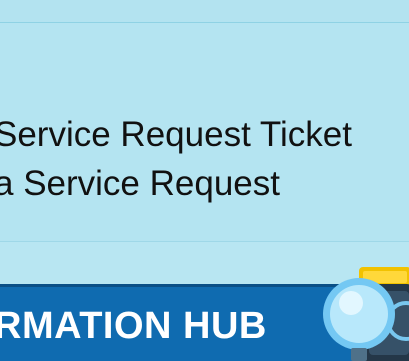  I want to click on title-line-1: Service Request Ticket, so click(176, 134).